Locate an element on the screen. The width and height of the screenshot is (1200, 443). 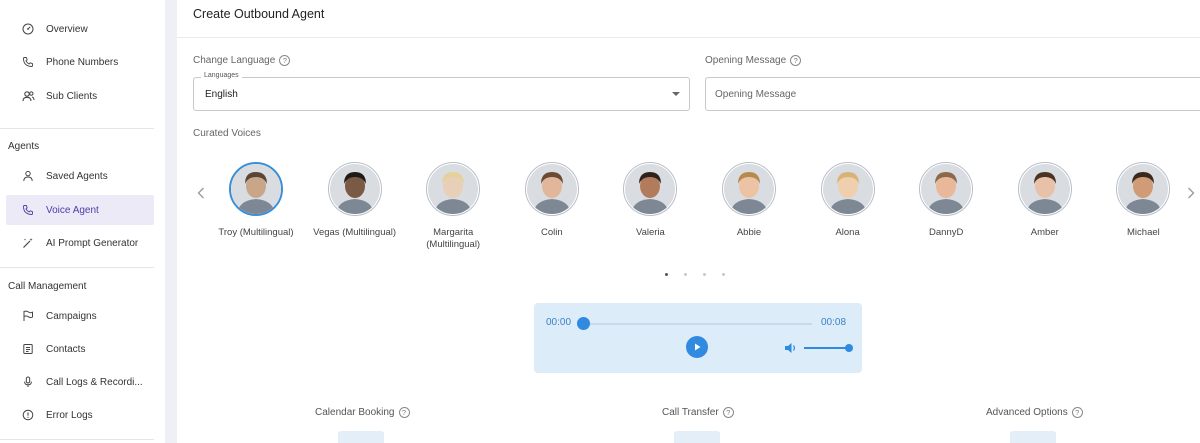
current-time: 00:00 is located at coordinates (559, 322).